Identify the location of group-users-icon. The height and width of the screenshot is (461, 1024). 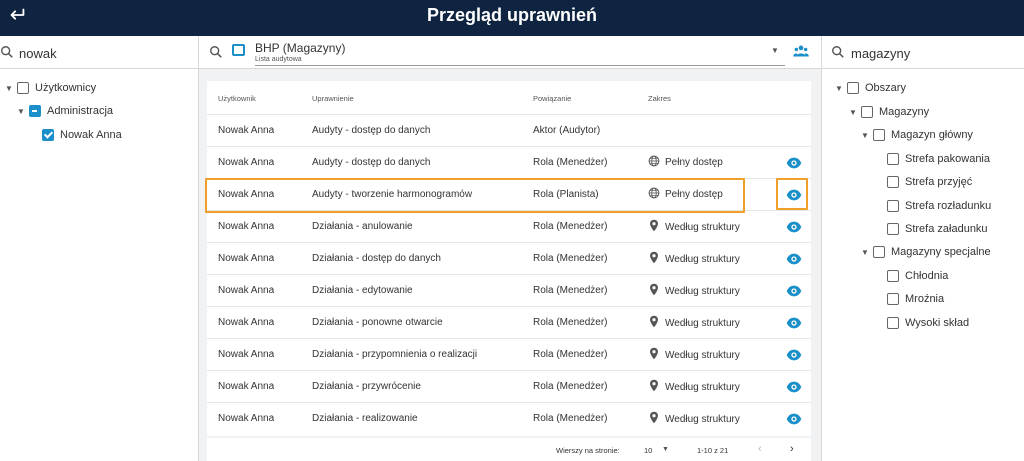
(801, 51).